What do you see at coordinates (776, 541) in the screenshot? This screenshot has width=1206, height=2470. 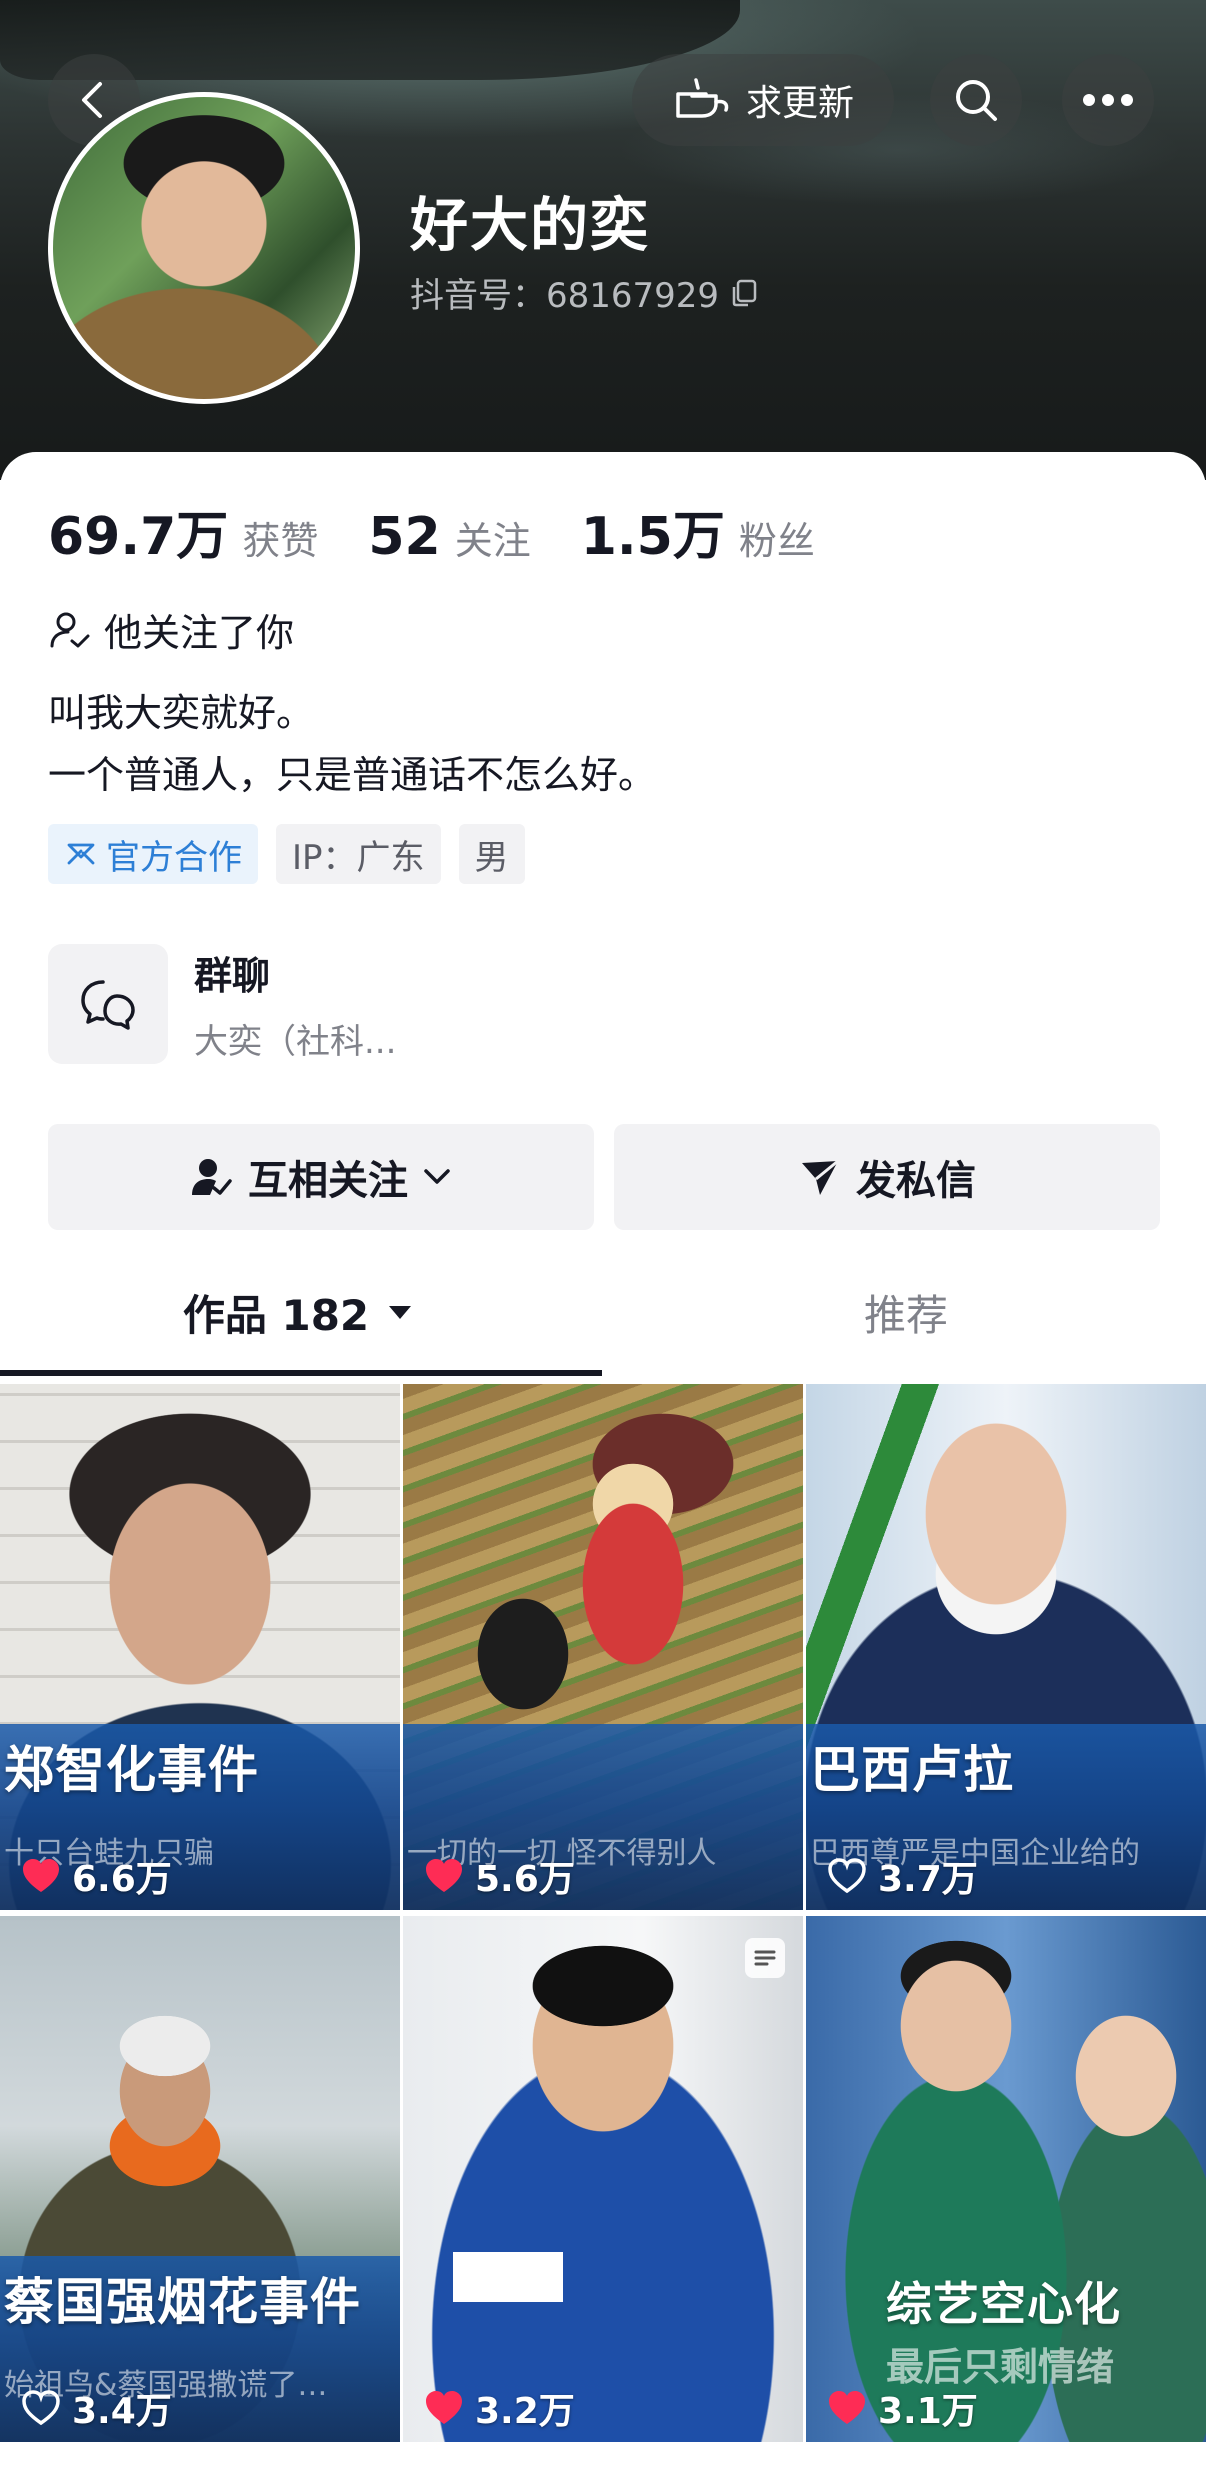 I see `stat-label: 粉丝` at bounding box center [776, 541].